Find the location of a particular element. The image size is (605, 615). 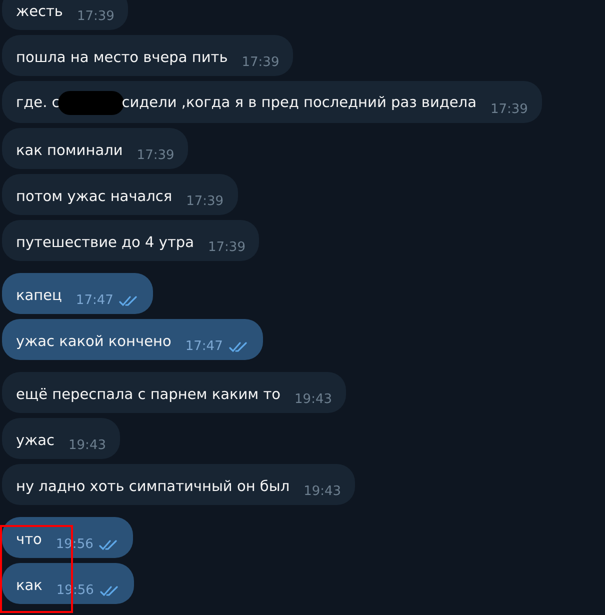

message-text: ужас какой кончено is located at coordinates (94, 342).